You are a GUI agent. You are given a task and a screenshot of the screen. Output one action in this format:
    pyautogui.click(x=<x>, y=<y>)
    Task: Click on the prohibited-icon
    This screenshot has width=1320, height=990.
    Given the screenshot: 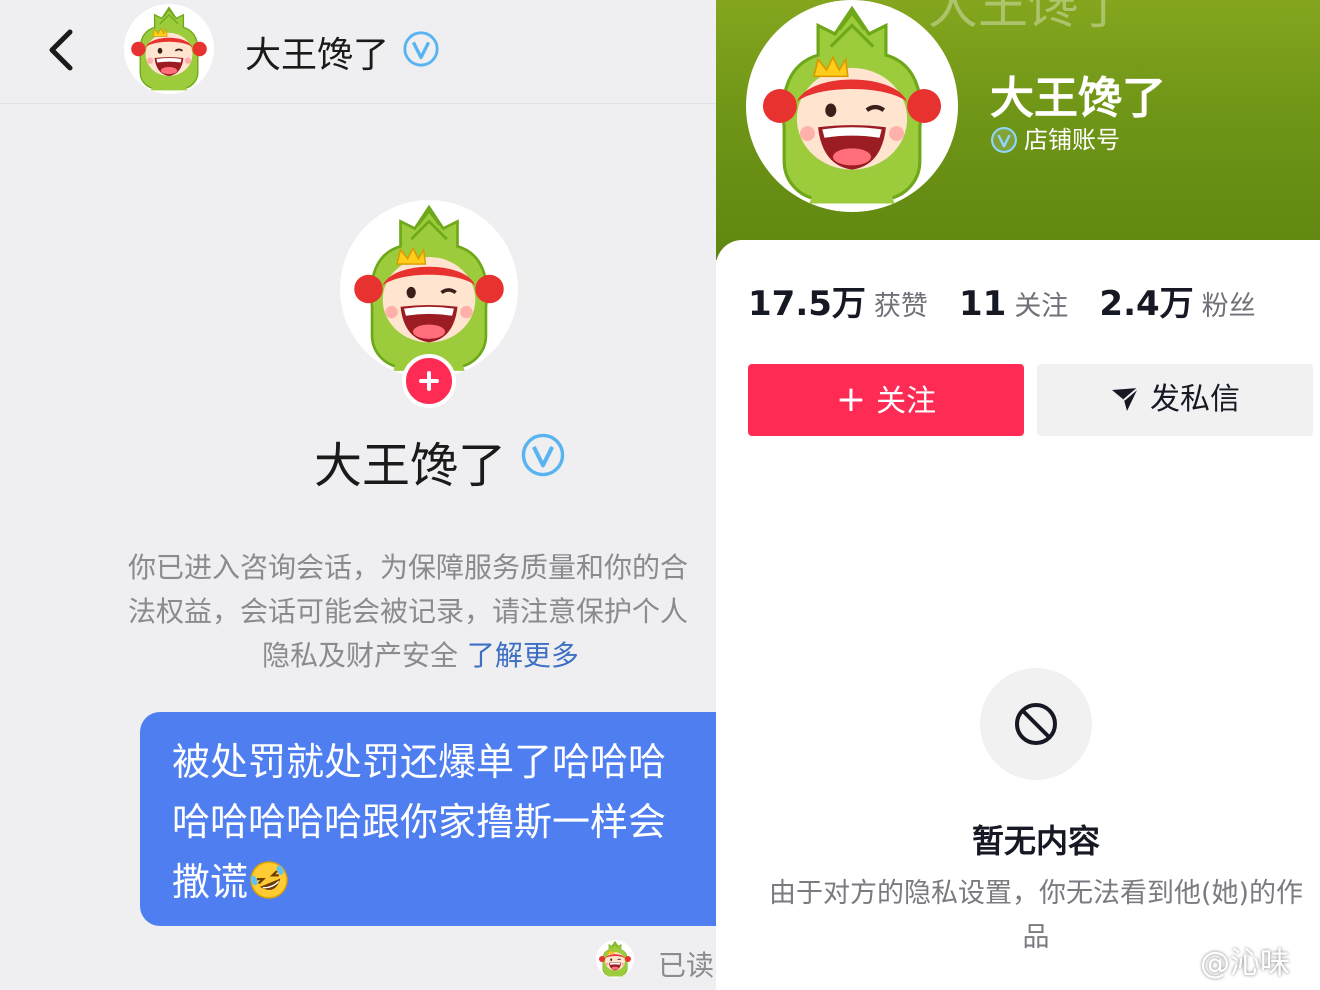 What is the action you would take?
    pyautogui.click(x=1036, y=724)
    